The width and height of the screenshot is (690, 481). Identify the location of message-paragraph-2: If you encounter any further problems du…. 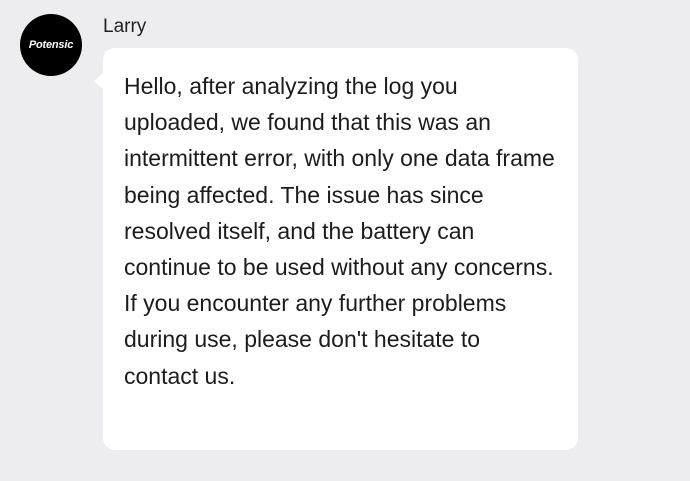
(315, 339).